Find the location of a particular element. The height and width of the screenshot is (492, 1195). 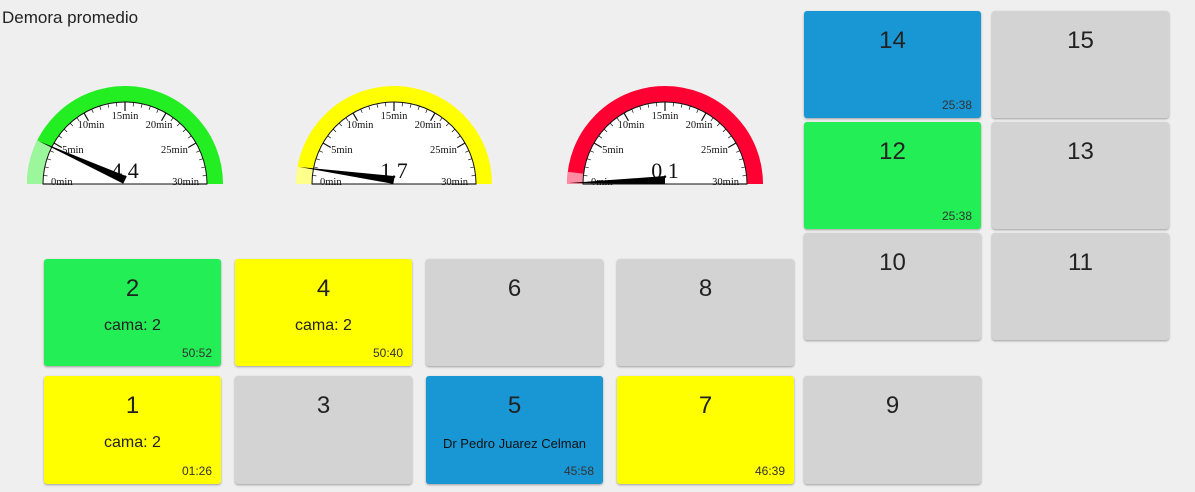

gauge-1-tick-label-3: 15min is located at coordinates (126, 116).